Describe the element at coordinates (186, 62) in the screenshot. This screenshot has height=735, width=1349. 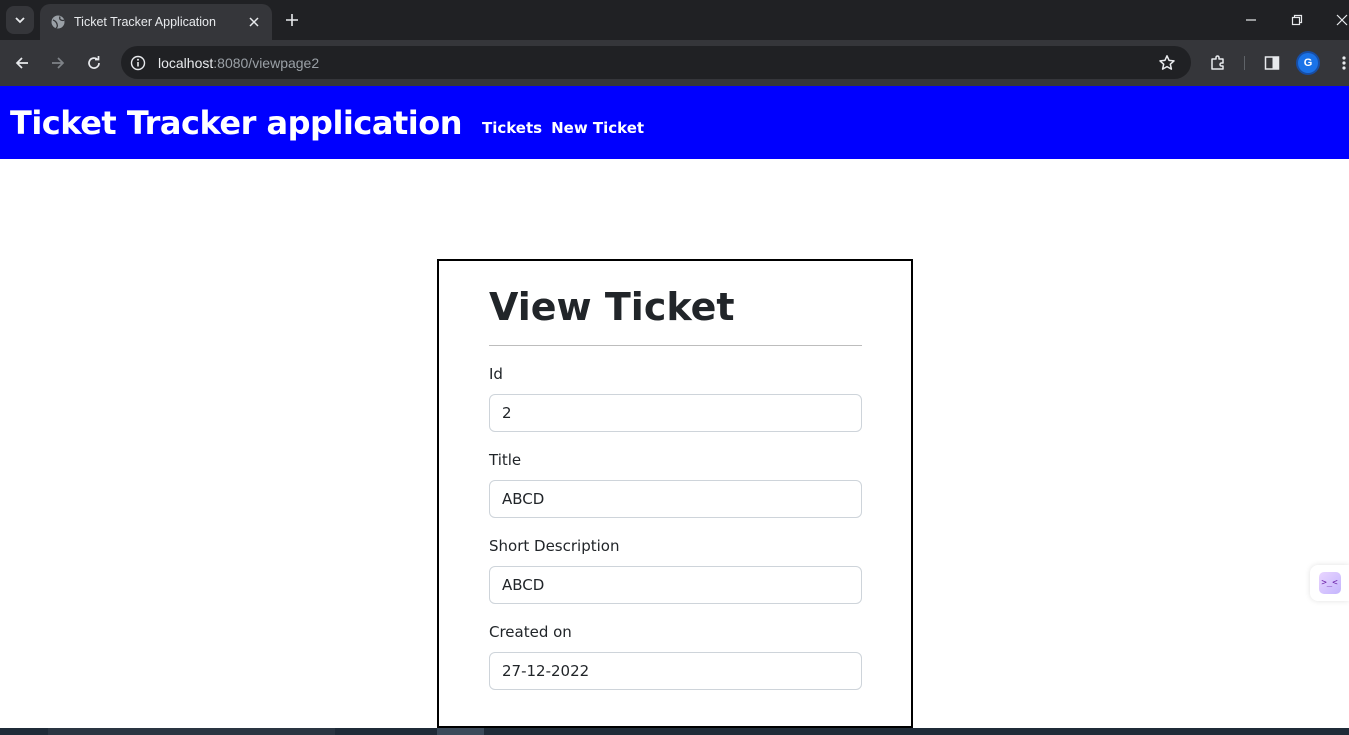
I see `url-host: localhost` at that location.